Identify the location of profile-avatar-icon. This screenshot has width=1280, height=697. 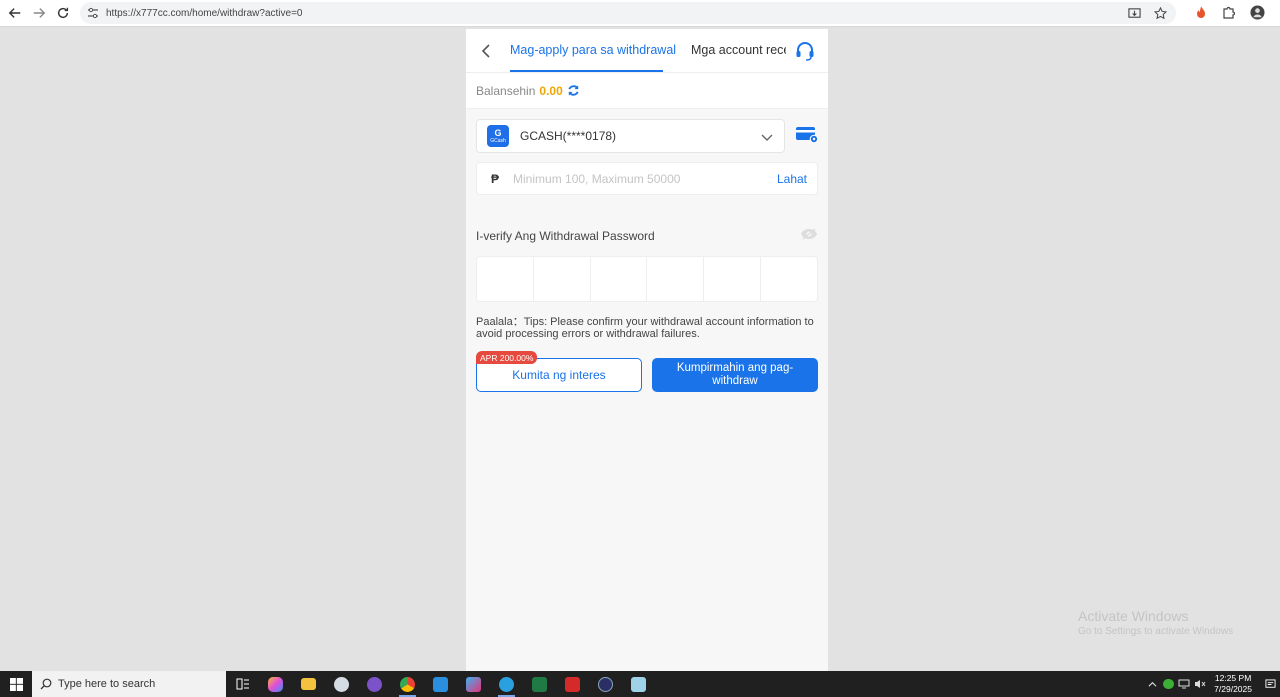
(1257, 12).